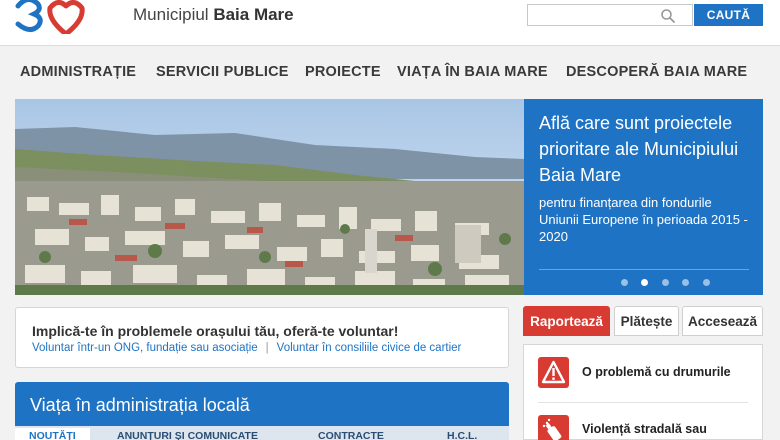  I want to click on tab-contracte: CONTRACTE, so click(351, 435).